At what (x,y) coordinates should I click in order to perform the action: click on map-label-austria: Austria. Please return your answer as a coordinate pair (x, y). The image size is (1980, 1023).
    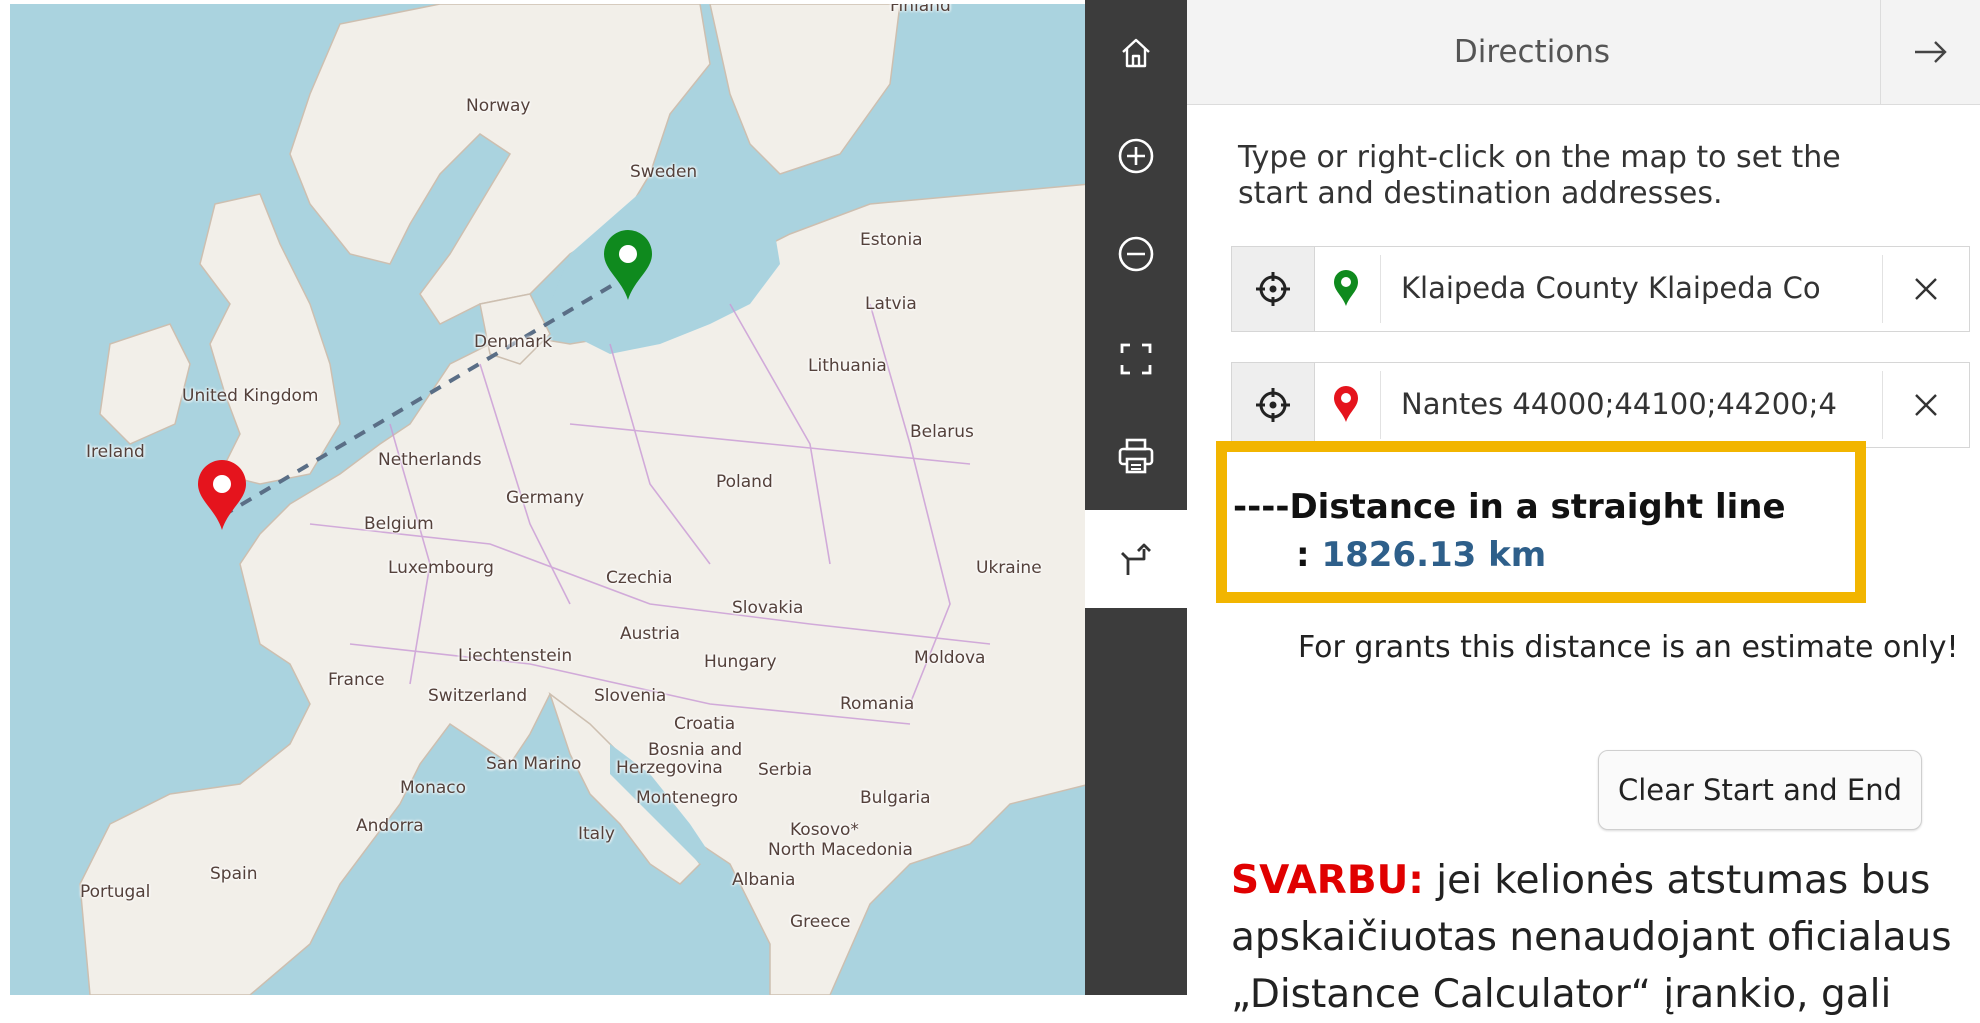
    Looking at the image, I should click on (650, 634).